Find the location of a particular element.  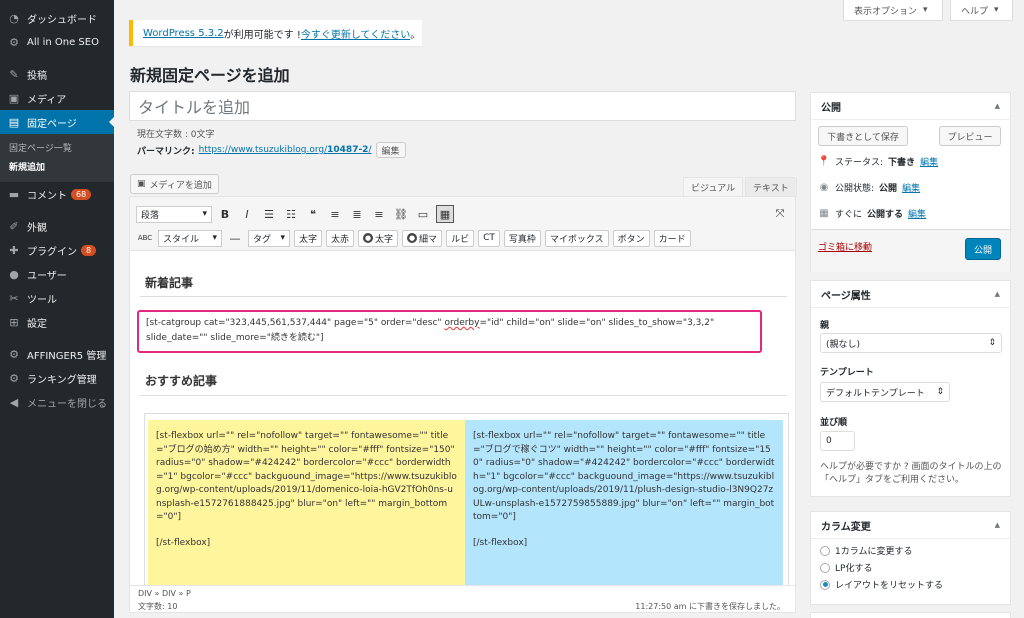

qt-card-button: カード is located at coordinates (672, 238).